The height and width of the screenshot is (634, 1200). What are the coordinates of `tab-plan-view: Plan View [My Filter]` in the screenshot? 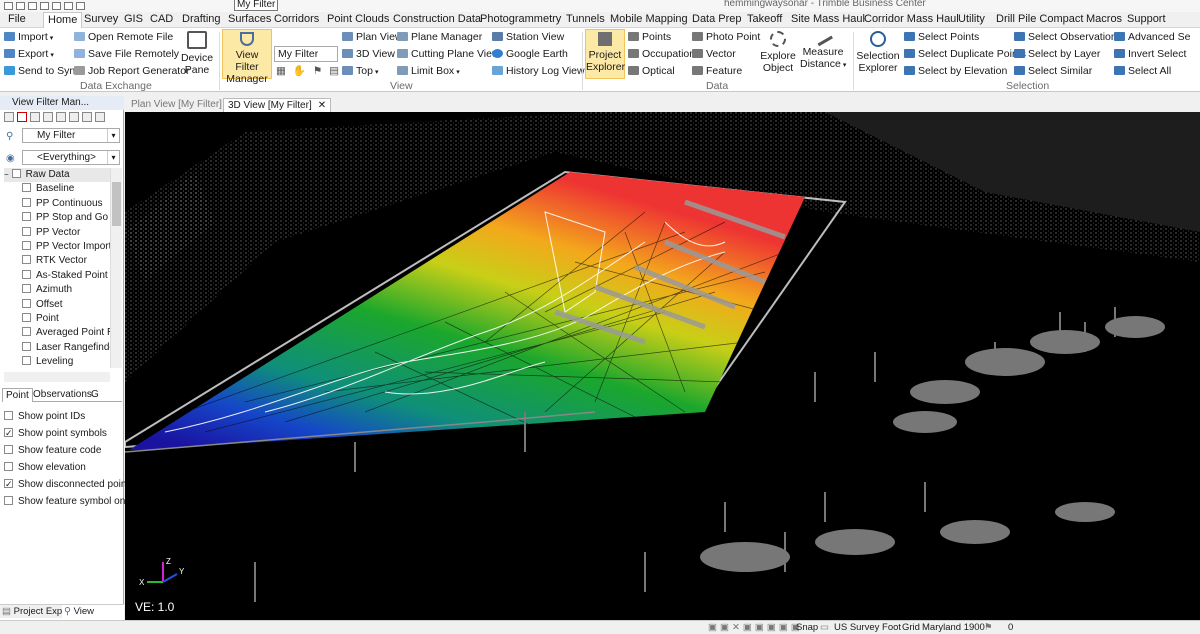 It's located at (176, 105).